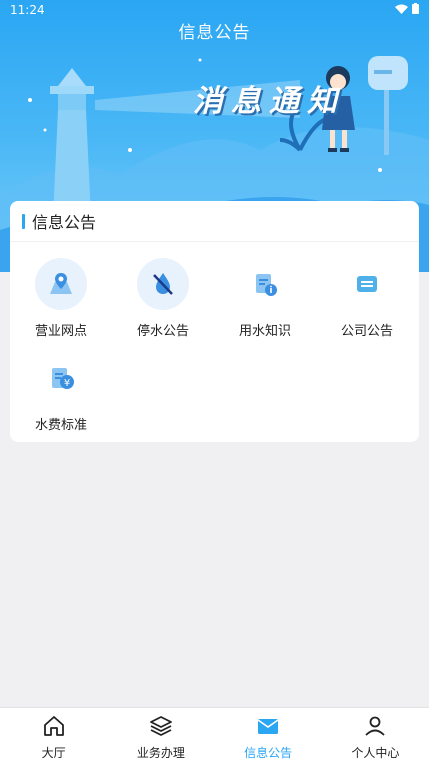  What do you see at coordinates (214, 10) in the screenshot?
I see `status-bar: 11:24` at bounding box center [214, 10].